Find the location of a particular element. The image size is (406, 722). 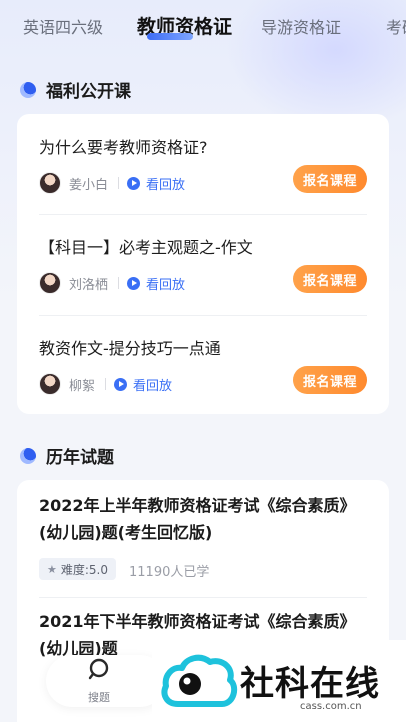

section-title: 历年试题 is located at coordinates (80, 458).